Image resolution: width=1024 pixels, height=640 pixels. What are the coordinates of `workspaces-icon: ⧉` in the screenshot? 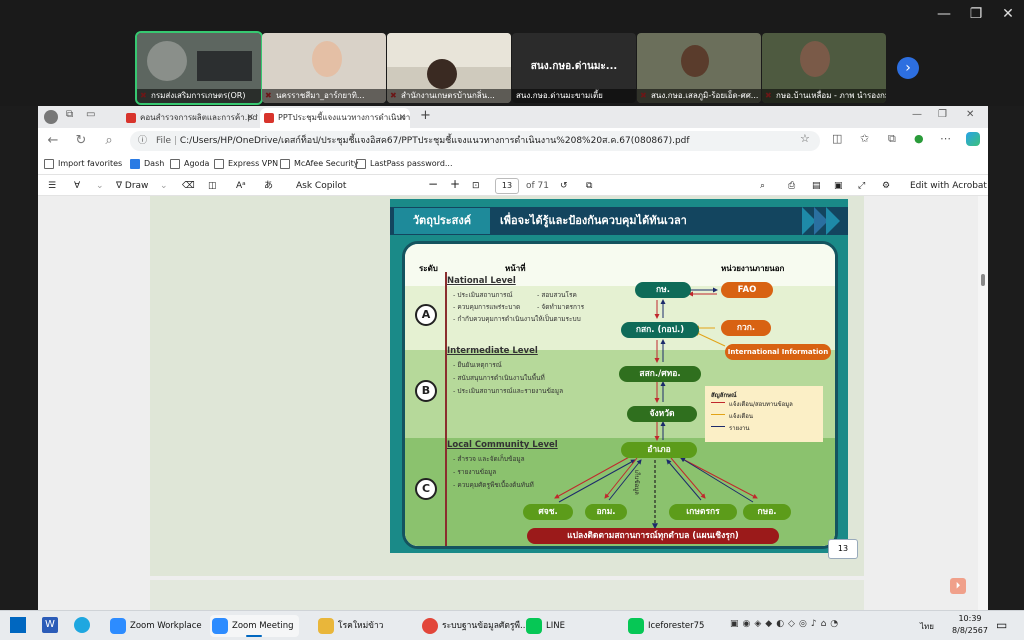 It's located at (69, 114).